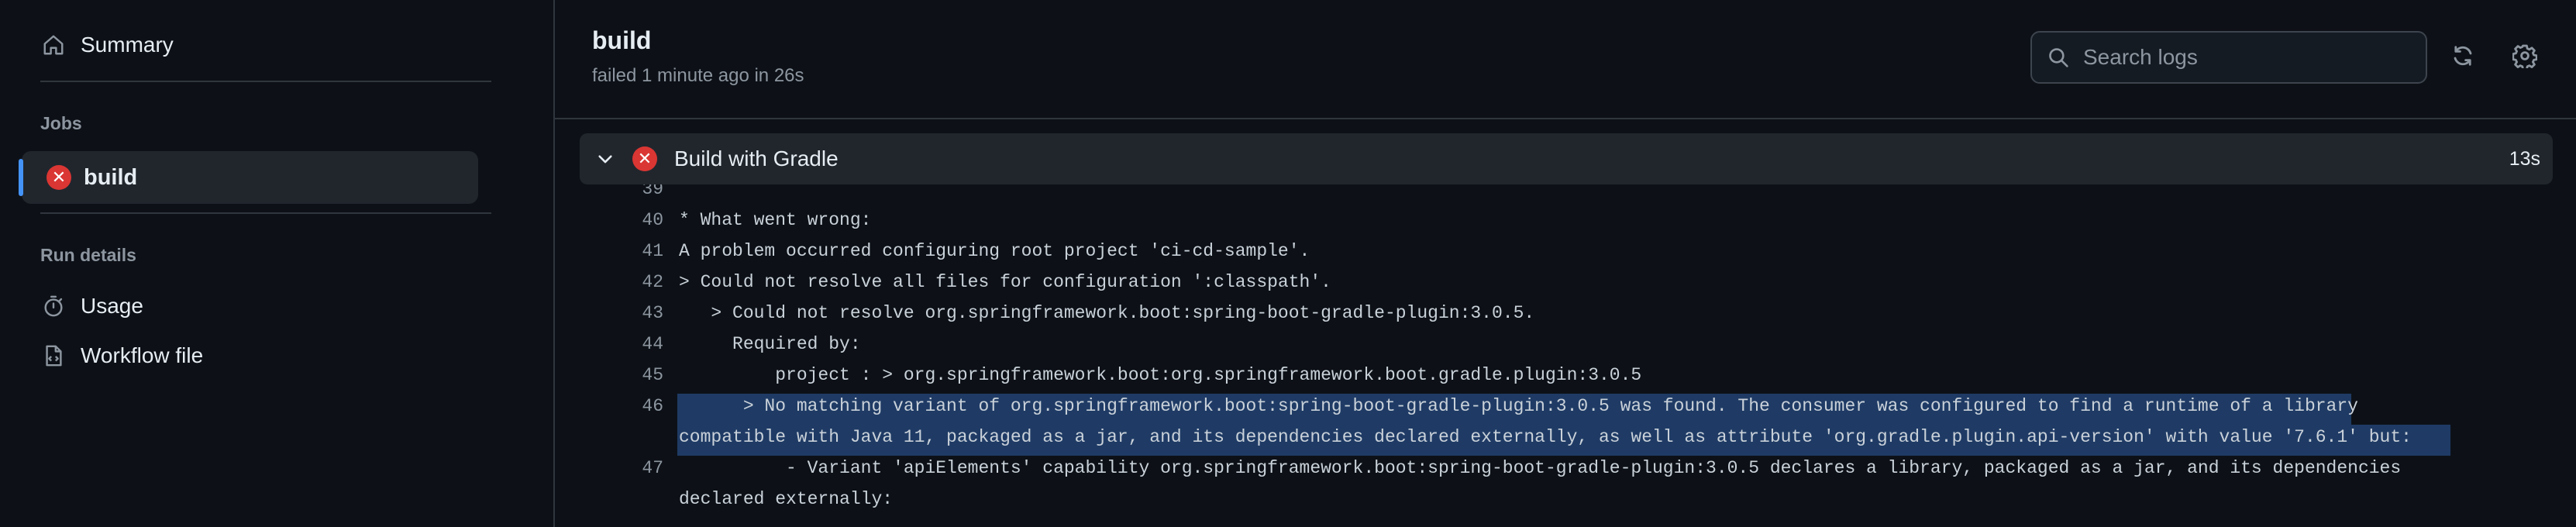  What do you see at coordinates (622, 40) in the screenshot?
I see `page-title: build` at bounding box center [622, 40].